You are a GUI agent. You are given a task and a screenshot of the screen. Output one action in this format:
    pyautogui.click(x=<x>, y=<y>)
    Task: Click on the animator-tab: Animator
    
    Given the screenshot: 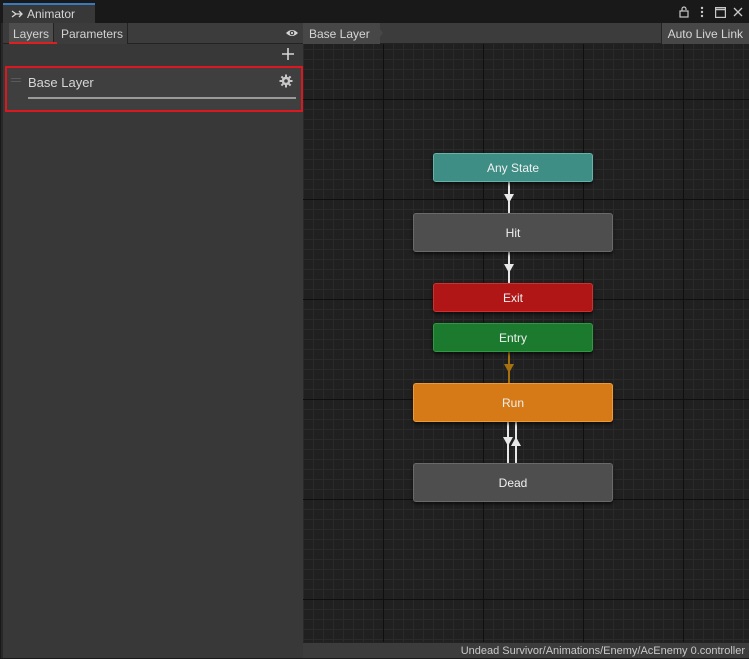 What is the action you would take?
    pyautogui.click(x=49, y=13)
    